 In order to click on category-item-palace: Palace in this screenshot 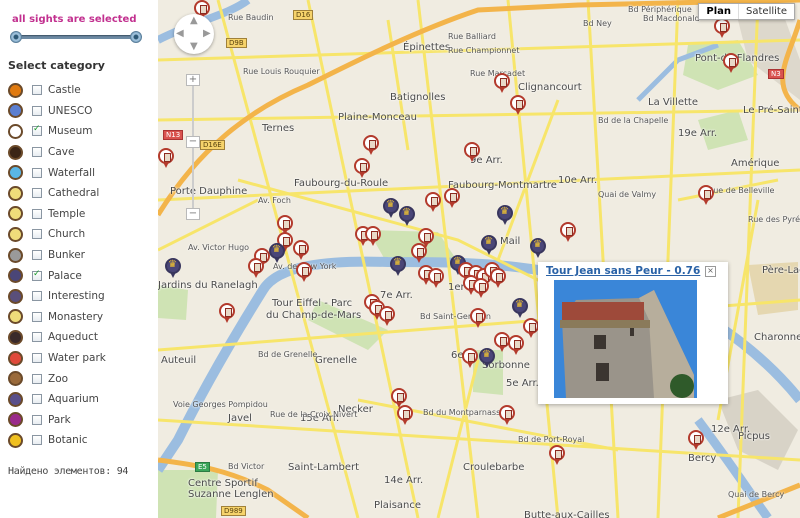, I will do `click(57, 275)`.